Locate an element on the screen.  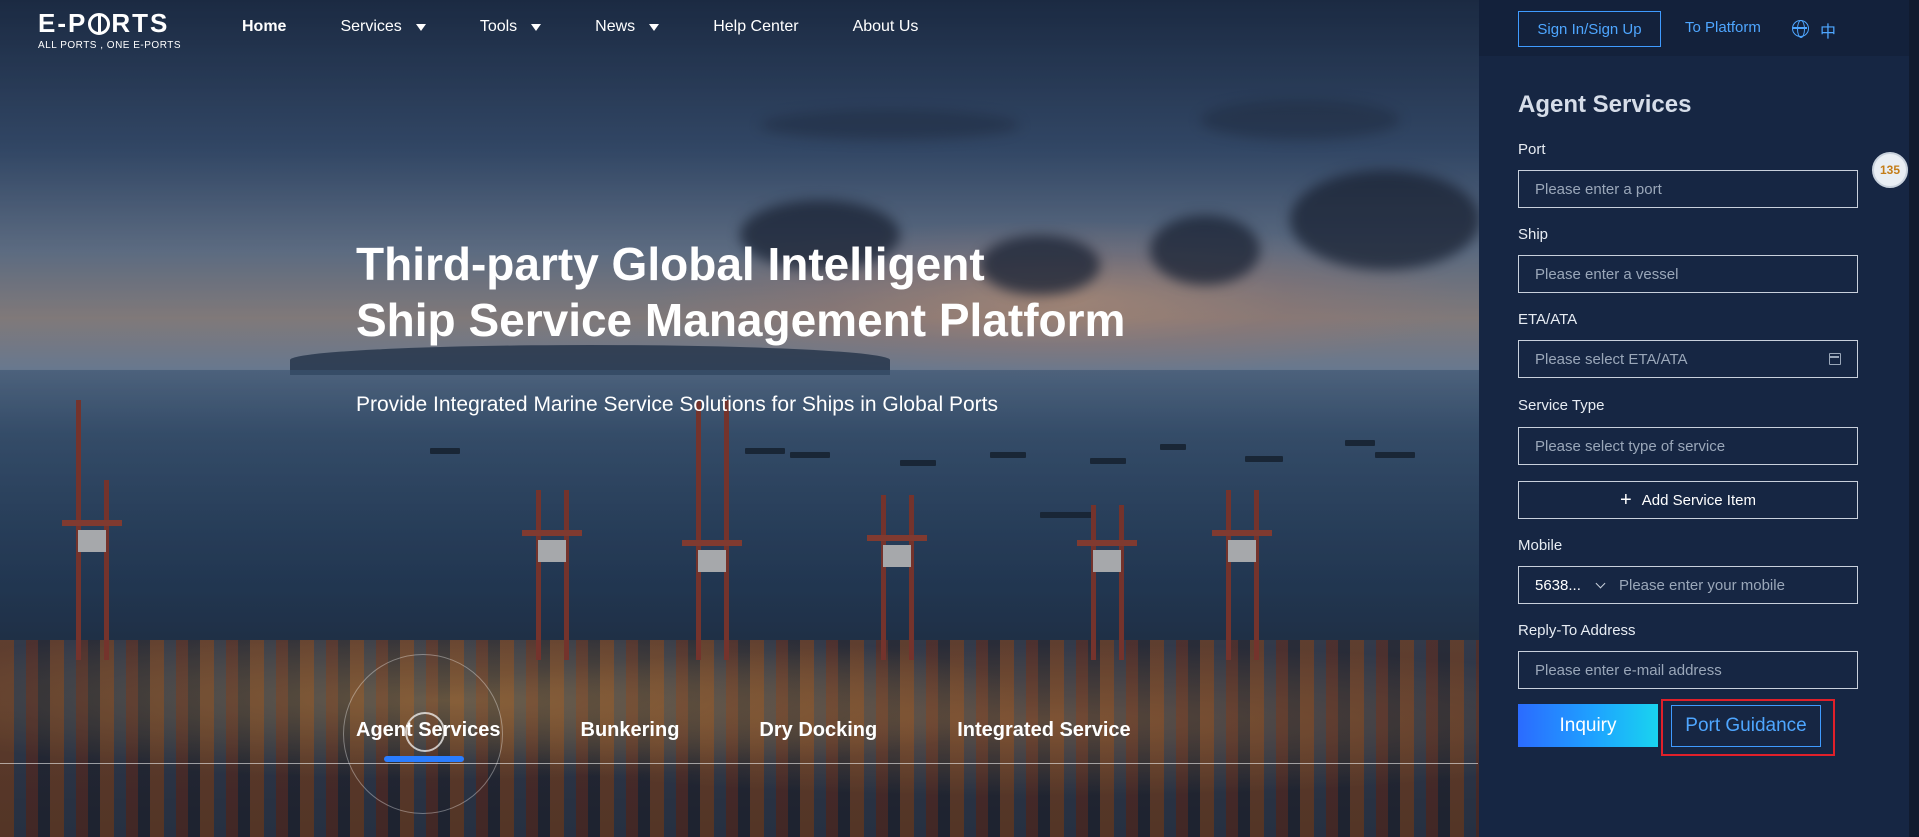
sign-in-button: Sign In/Sign Up is located at coordinates (1589, 29).